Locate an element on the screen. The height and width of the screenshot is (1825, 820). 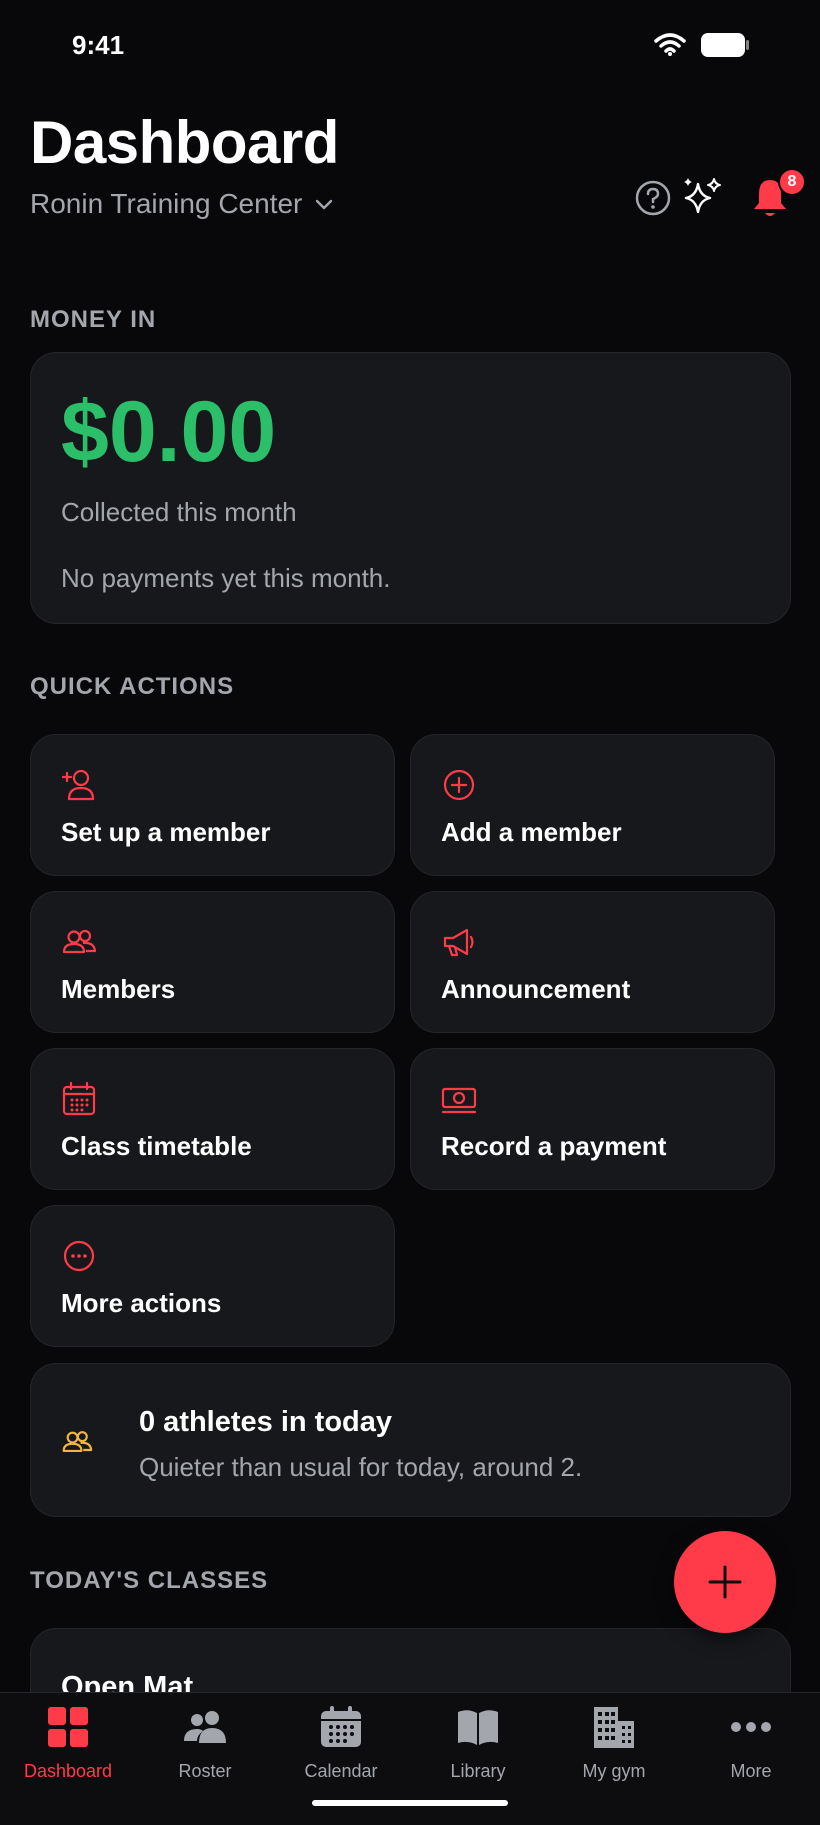
class-timetable-button: Class timetable is located at coordinates (212, 1119).